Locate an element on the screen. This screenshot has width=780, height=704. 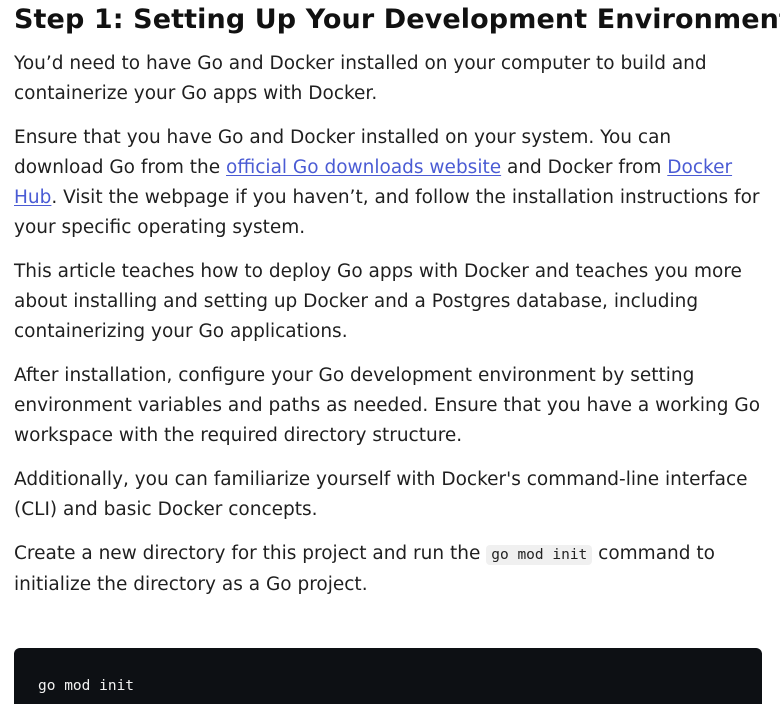
code-block-content: go mod init is located at coordinates (86, 686).